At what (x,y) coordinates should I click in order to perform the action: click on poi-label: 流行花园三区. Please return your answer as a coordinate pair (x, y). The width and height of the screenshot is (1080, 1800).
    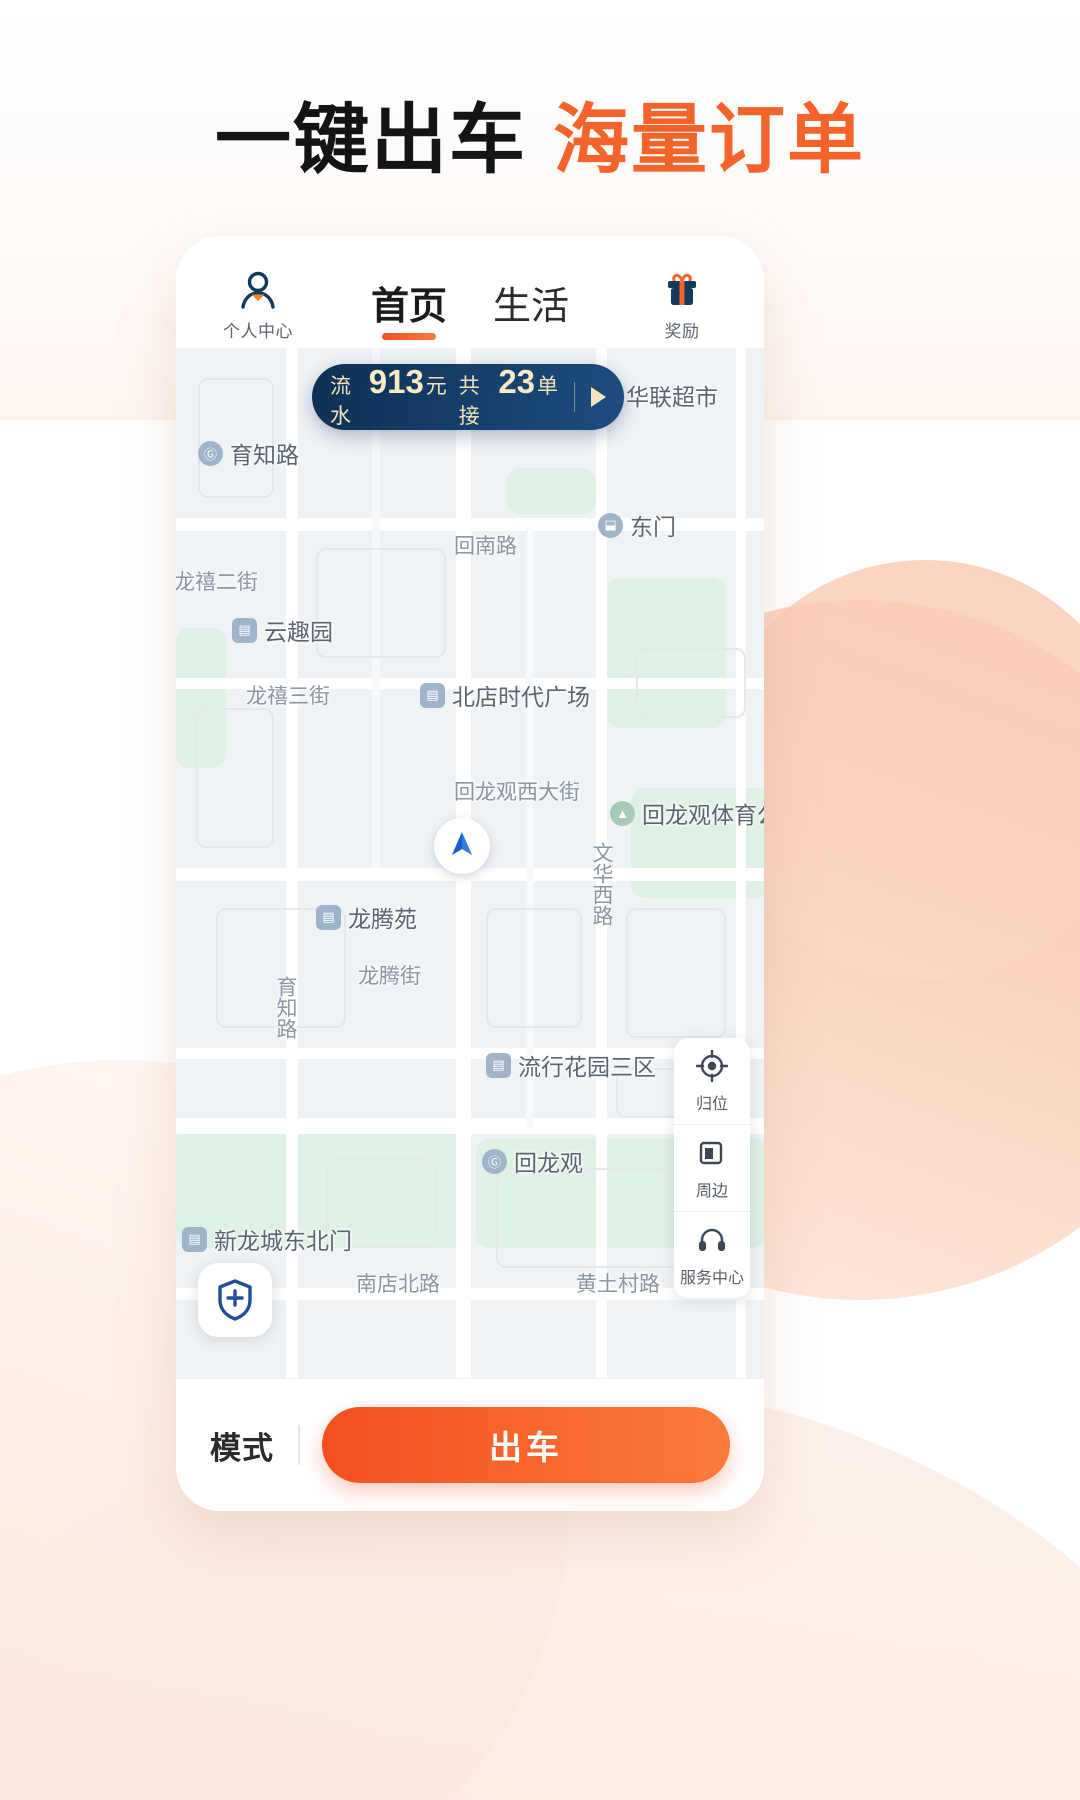
    Looking at the image, I should click on (587, 1067).